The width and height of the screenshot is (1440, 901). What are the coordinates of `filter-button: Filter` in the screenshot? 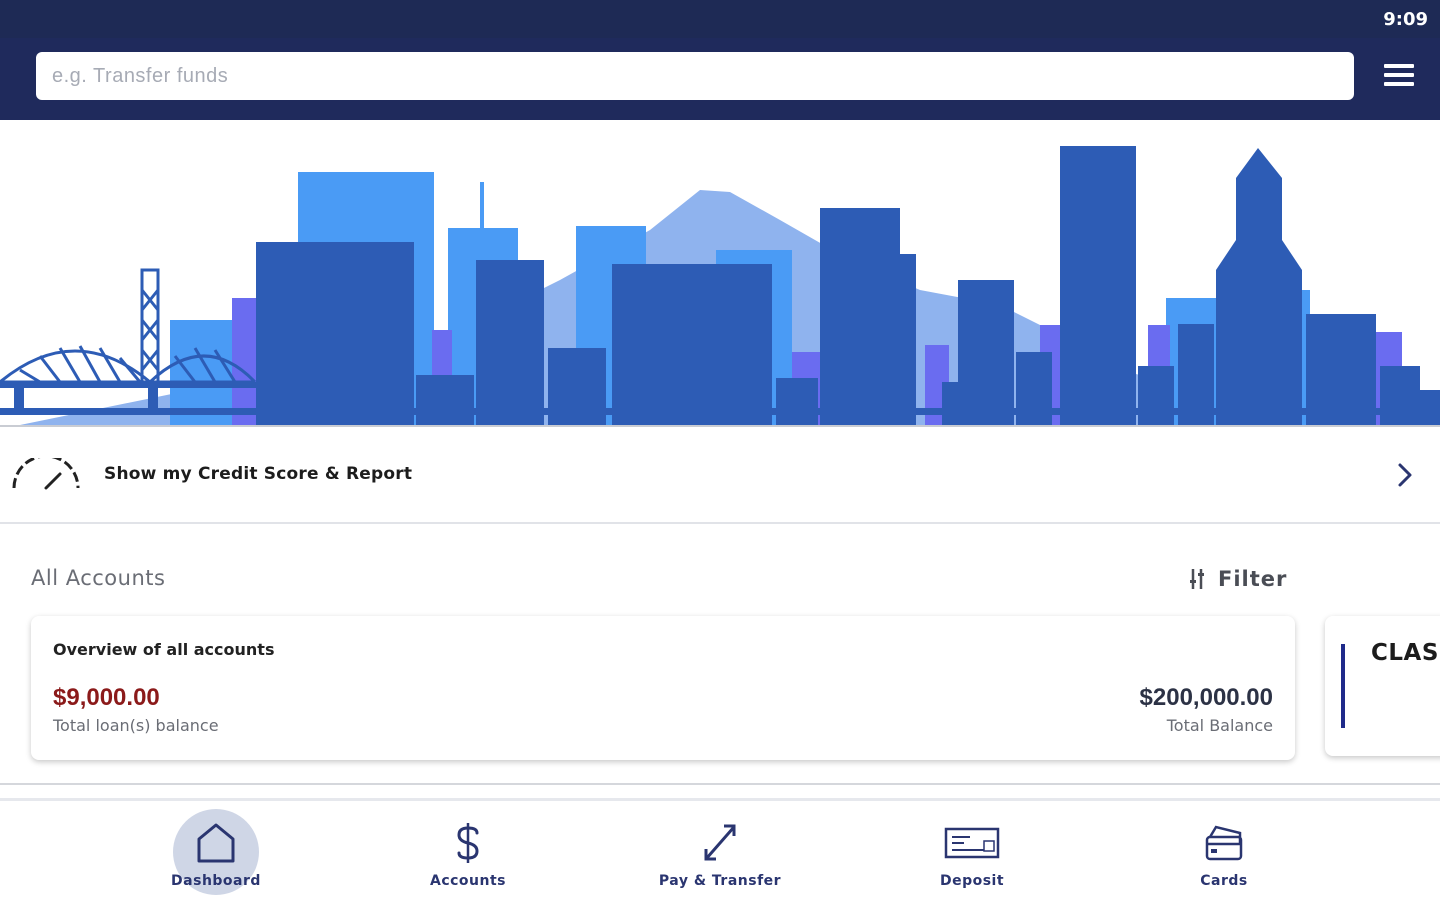 It's located at (1236, 579).